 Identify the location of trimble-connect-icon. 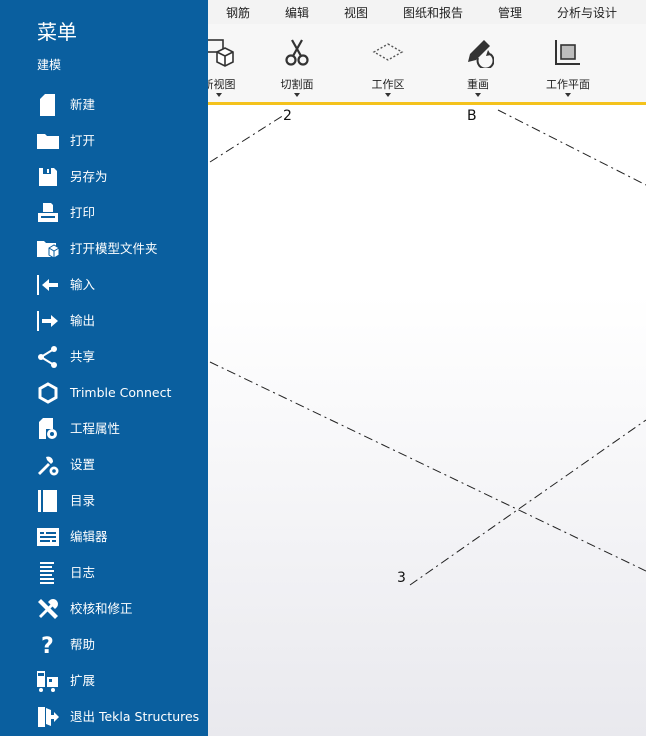
(53, 393).